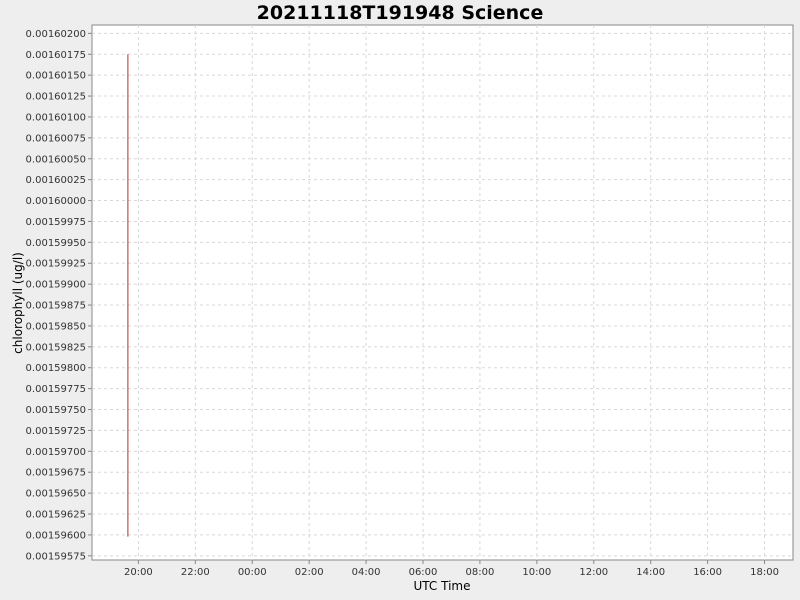 The image size is (800, 600). I want to click on y-tick-label: 0.00159700, so click(56, 452).